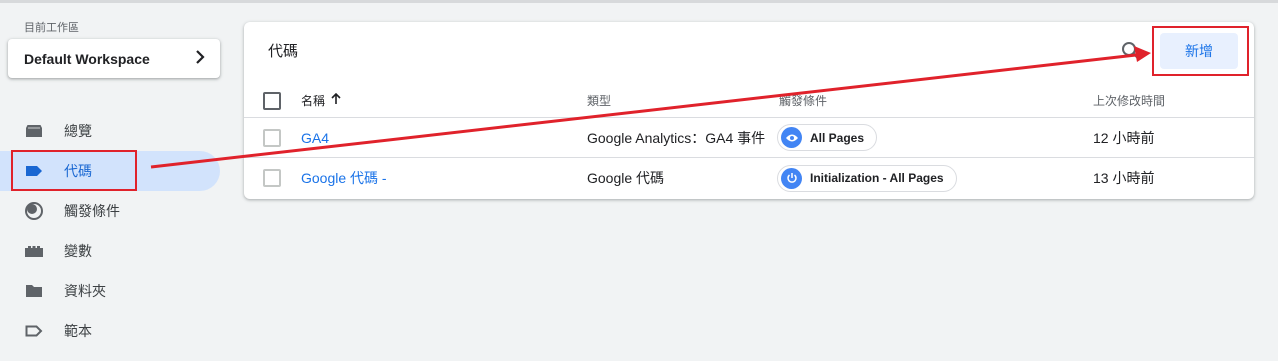 The height and width of the screenshot is (361, 1278). I want to click on workspace-selector: Default Workspace, so click(114, 58).